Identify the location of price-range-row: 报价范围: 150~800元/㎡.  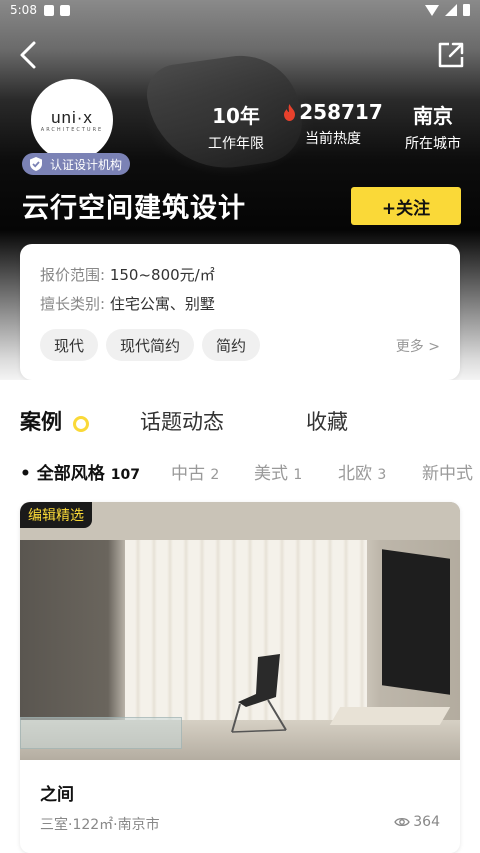
(127, 274).